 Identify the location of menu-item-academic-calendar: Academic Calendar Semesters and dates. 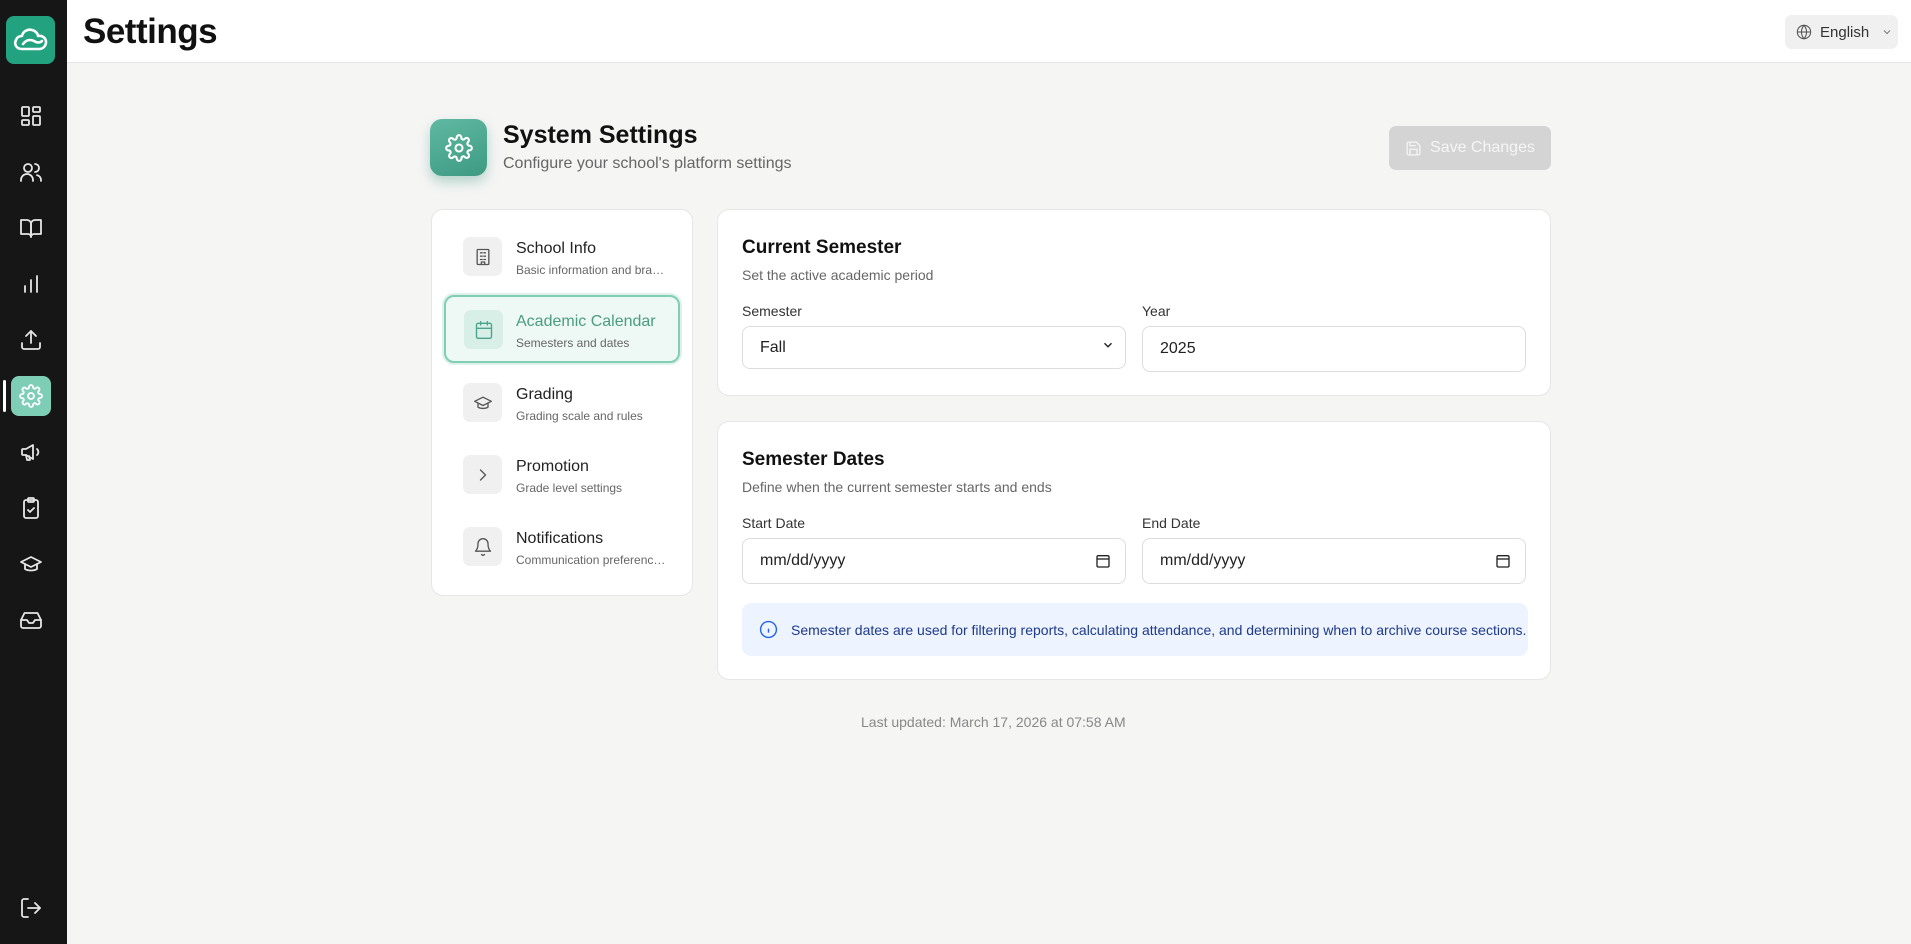
(562, 329).